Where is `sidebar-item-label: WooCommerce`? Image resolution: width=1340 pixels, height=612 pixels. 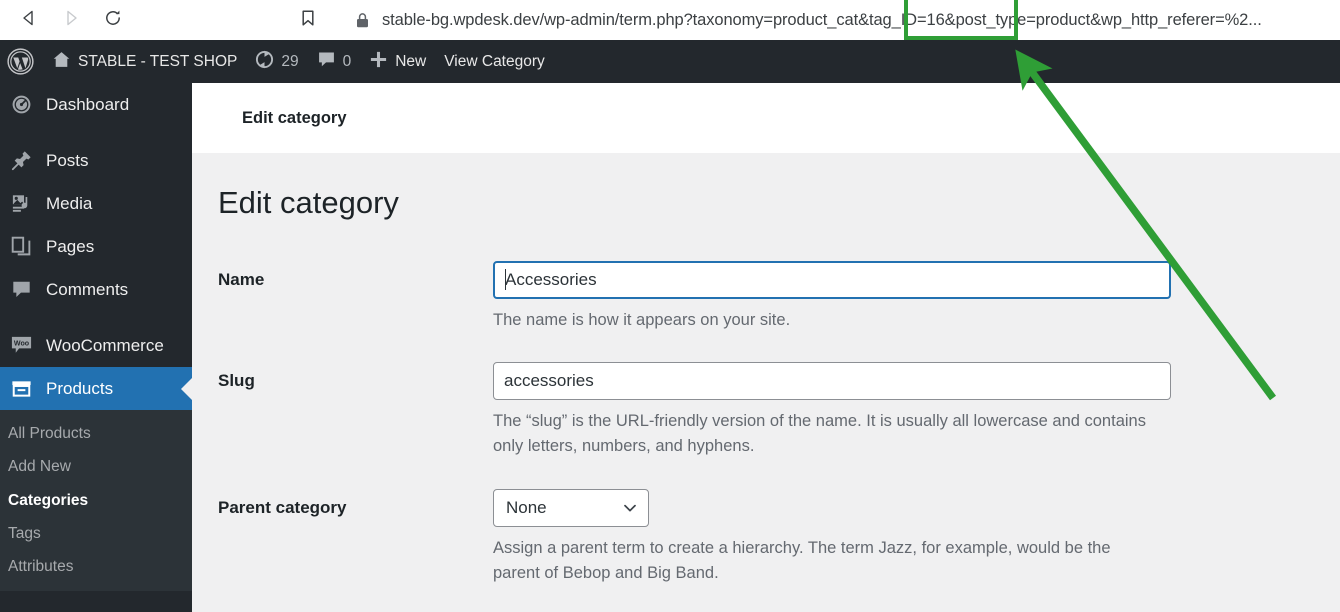
sidebar-item-label: WooCommerce is located at coordinates (105, 345).